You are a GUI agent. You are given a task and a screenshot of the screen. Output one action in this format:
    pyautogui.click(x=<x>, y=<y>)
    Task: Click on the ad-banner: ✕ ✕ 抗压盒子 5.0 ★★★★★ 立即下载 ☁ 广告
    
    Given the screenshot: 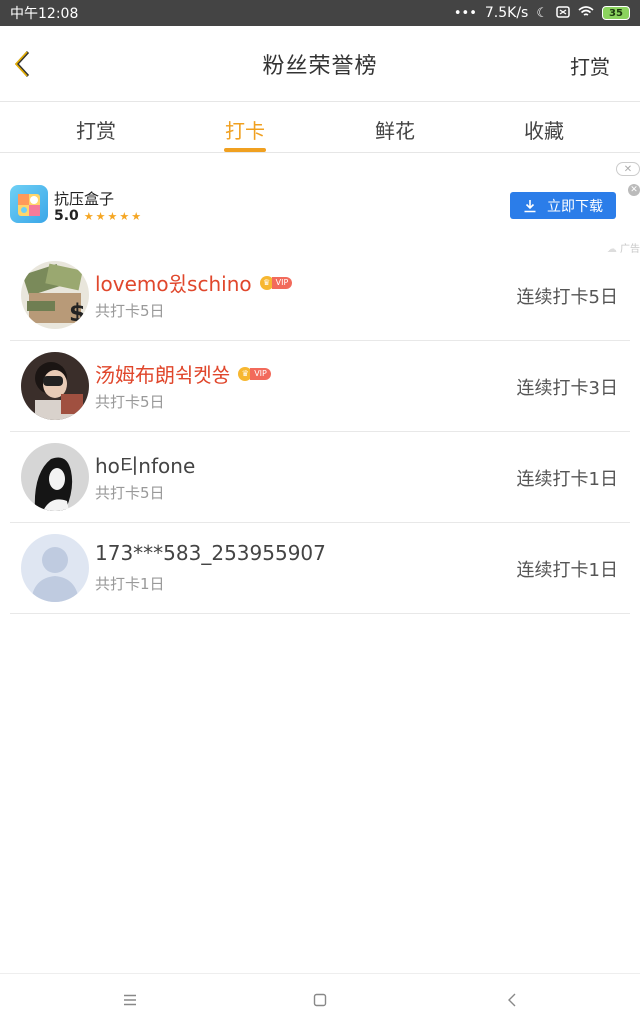 What is the action you would take?
    pyautogui.click(x=320, y=204)
    